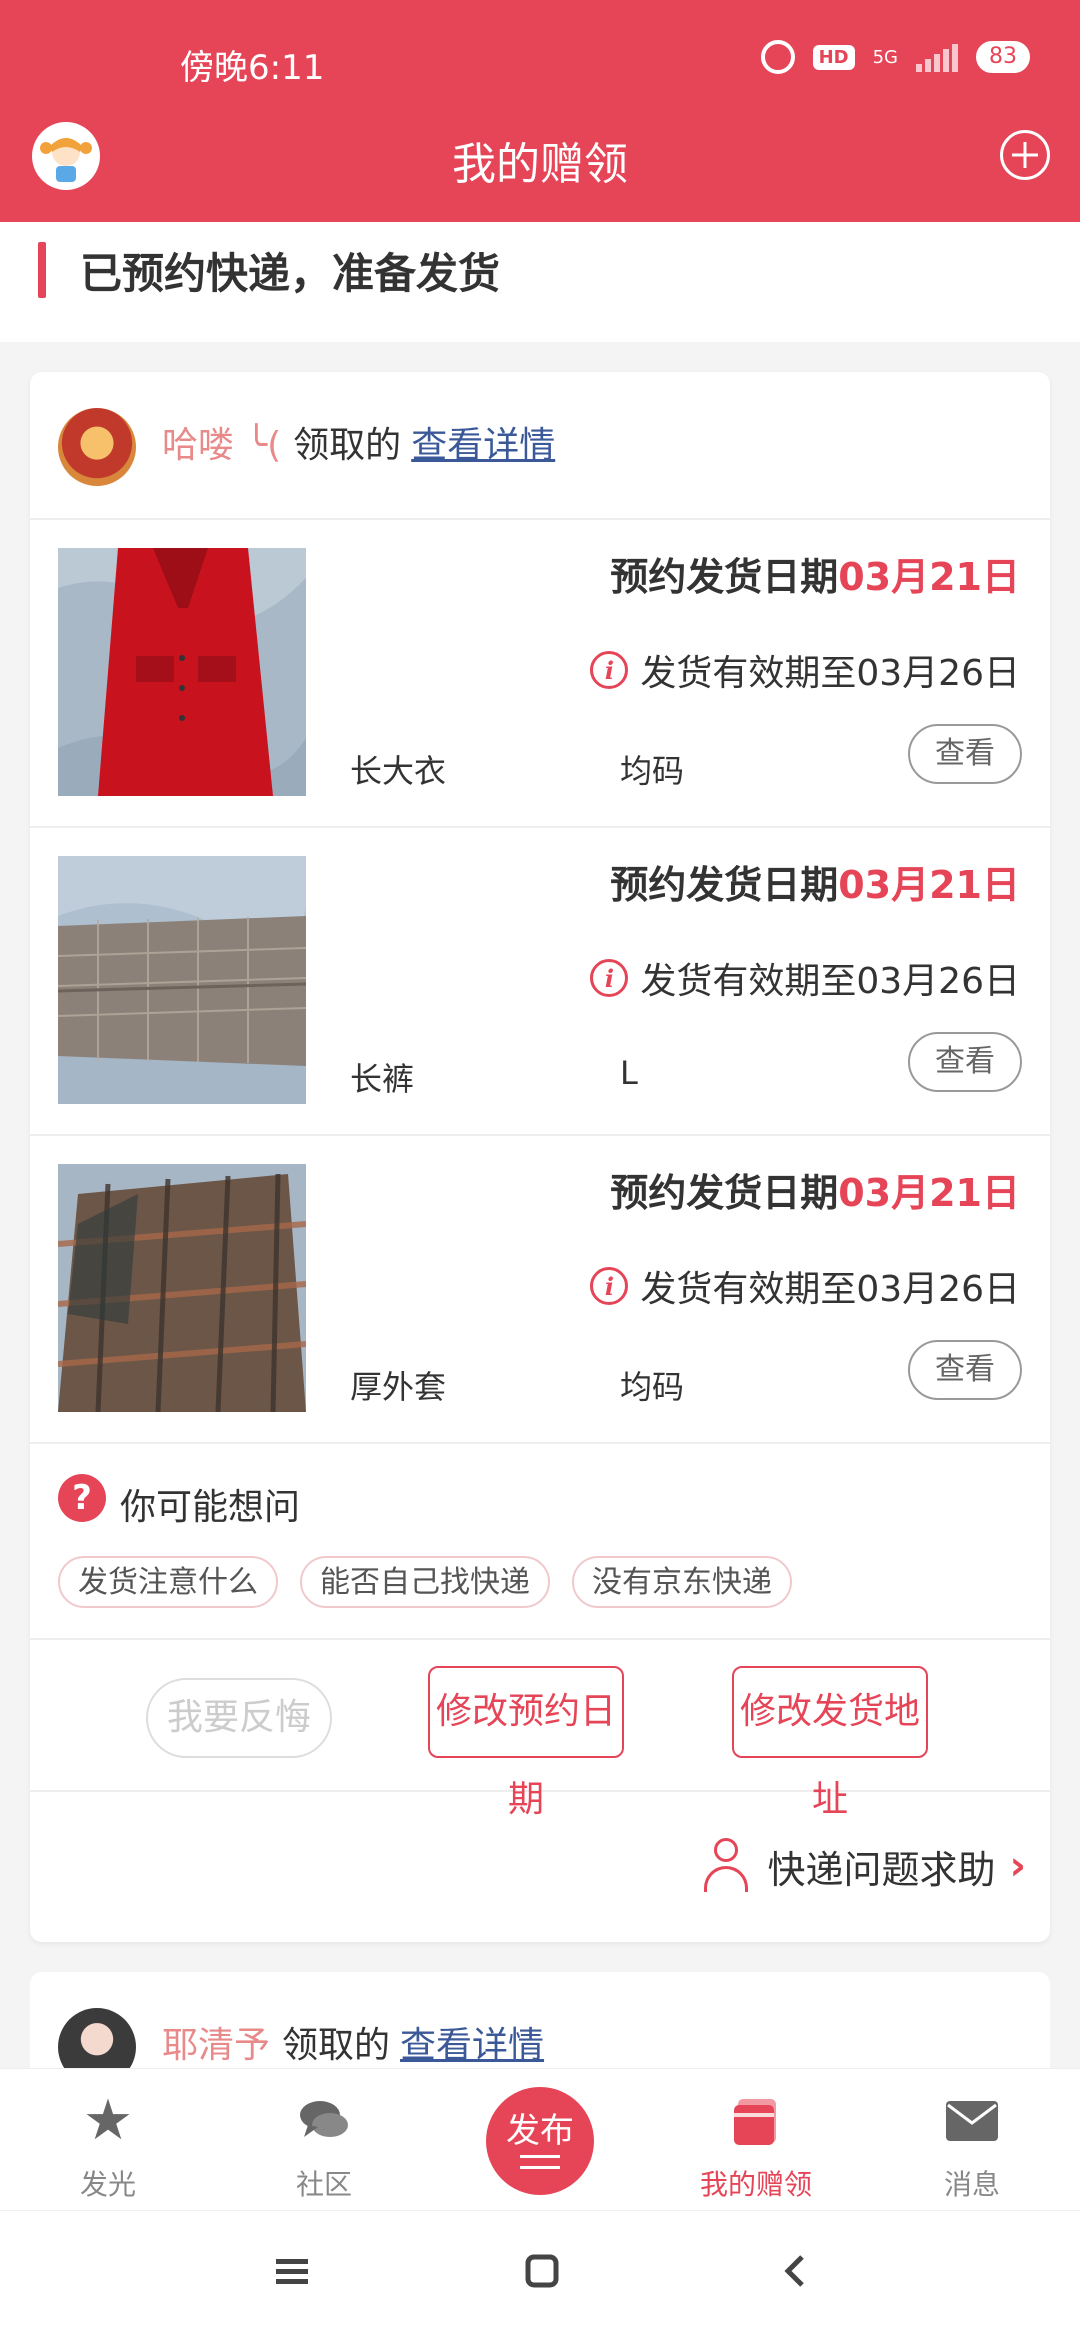 The image size is (1080, 2340). Describe the element at coordinates (540, 2131) in the screenshot. I see `publish-label: 发布` at that location.